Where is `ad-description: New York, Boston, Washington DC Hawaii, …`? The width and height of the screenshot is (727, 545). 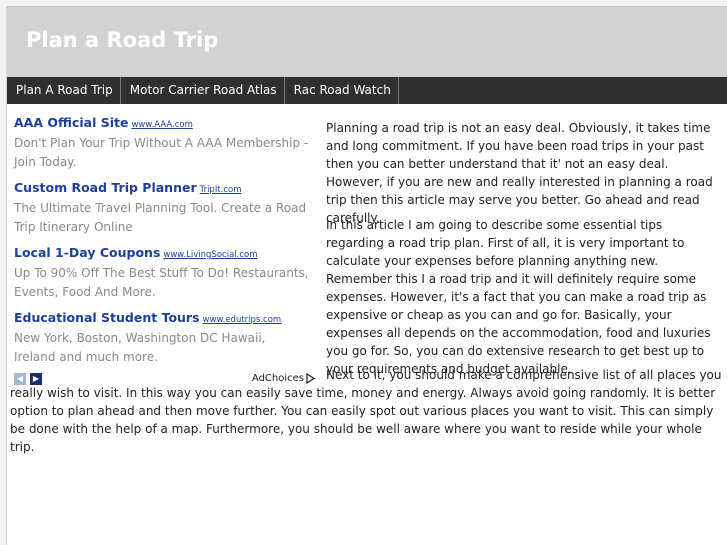
ad-description: New York, Boston, Washington DC Hawaii, … is located at coordinates (140, 347).